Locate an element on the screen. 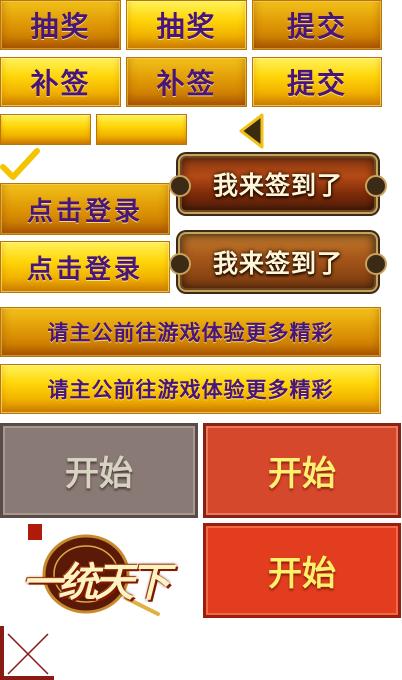 This screenshot has height=680, width=402. resign-button-2: 补签 is located at coordinates (186, 82).